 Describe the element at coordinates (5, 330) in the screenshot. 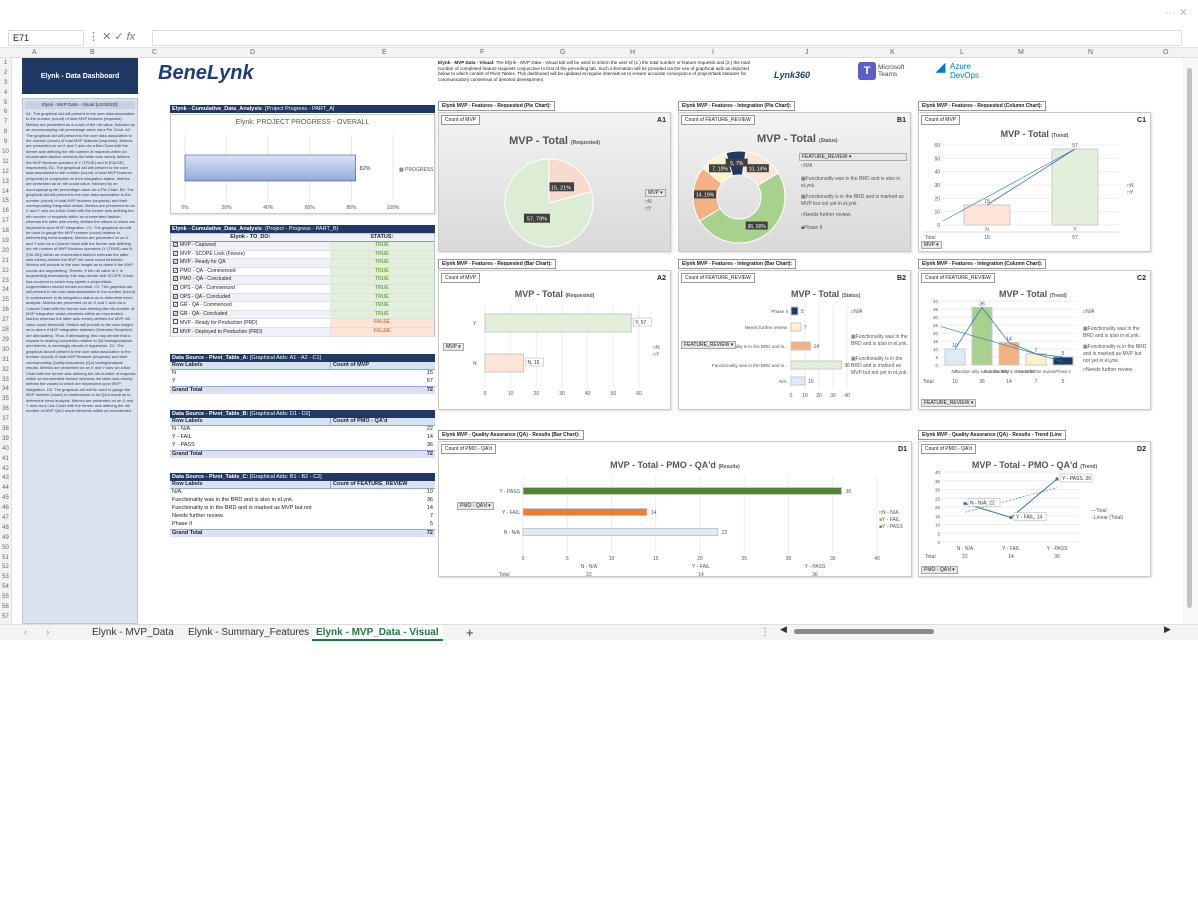

I see `row-number: 28` at that location.